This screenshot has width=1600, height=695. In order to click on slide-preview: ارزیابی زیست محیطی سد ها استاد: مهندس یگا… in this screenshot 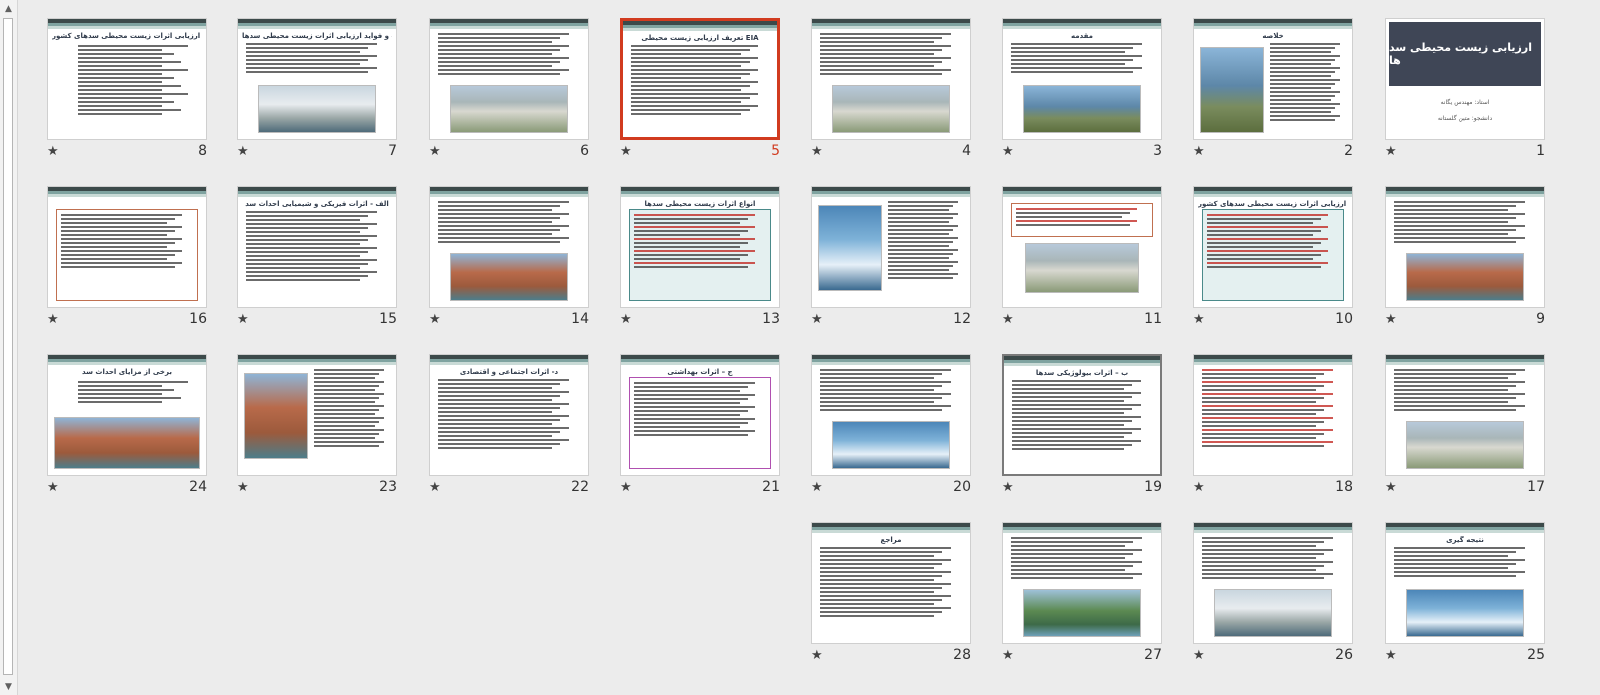, I will do `click(1465, 79)`.